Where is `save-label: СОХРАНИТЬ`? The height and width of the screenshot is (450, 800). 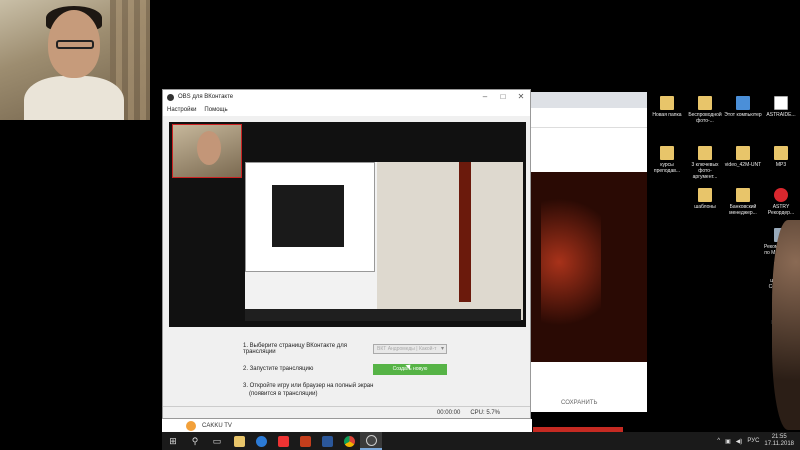 save-label: СОХРАНИТЬ is located at coordinates (579, 403).